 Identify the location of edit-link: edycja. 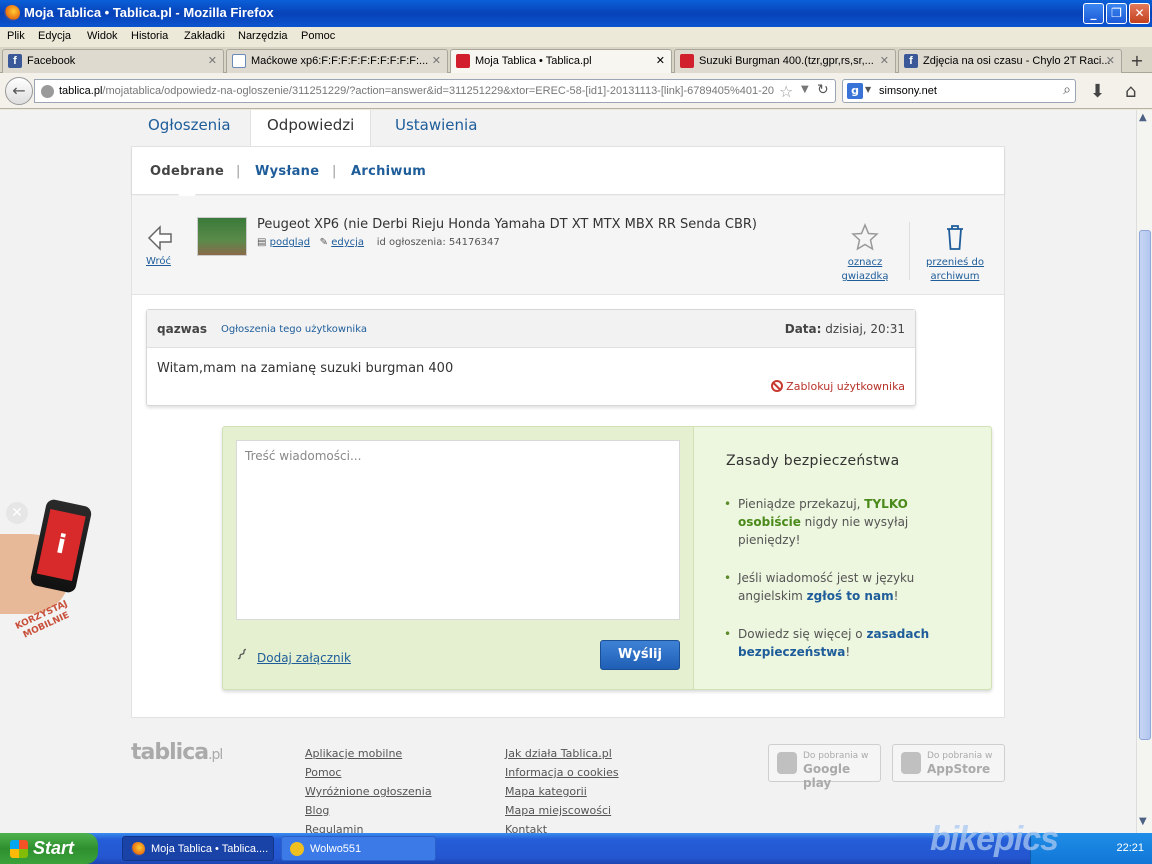
(347, 242).